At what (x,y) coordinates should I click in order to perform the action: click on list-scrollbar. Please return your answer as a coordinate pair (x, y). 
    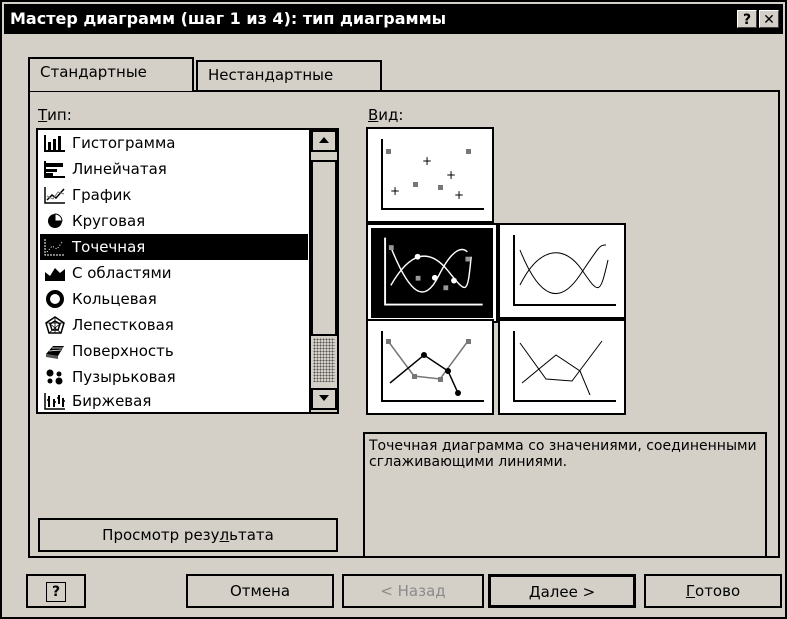
    Looking at the image, I should click on (323, 271).